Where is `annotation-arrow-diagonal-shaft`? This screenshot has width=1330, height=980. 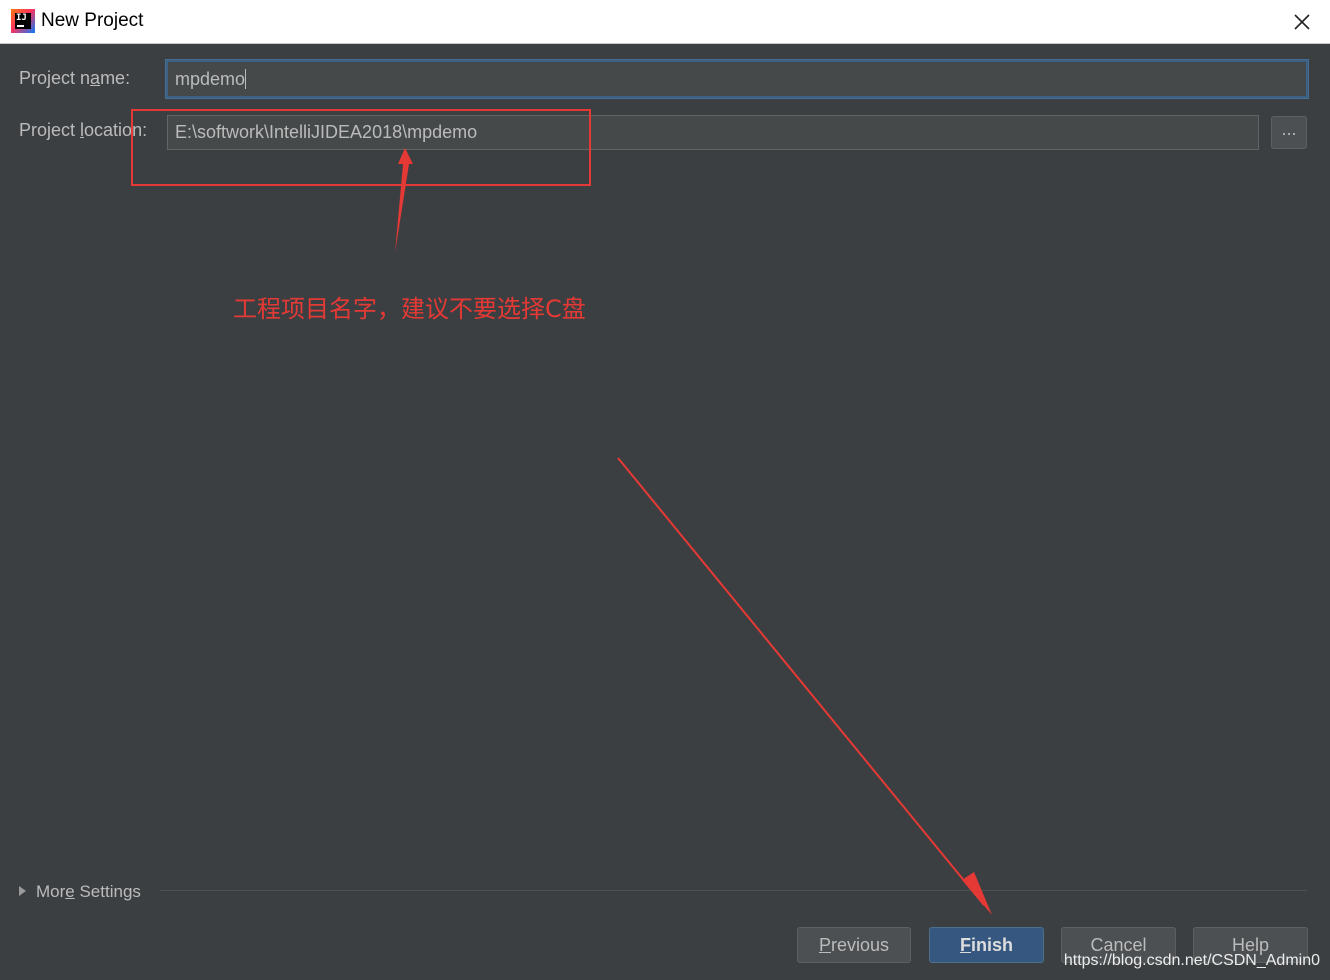 annotation-arrow-diagonal-shaft is located at coordinates (801, 681).